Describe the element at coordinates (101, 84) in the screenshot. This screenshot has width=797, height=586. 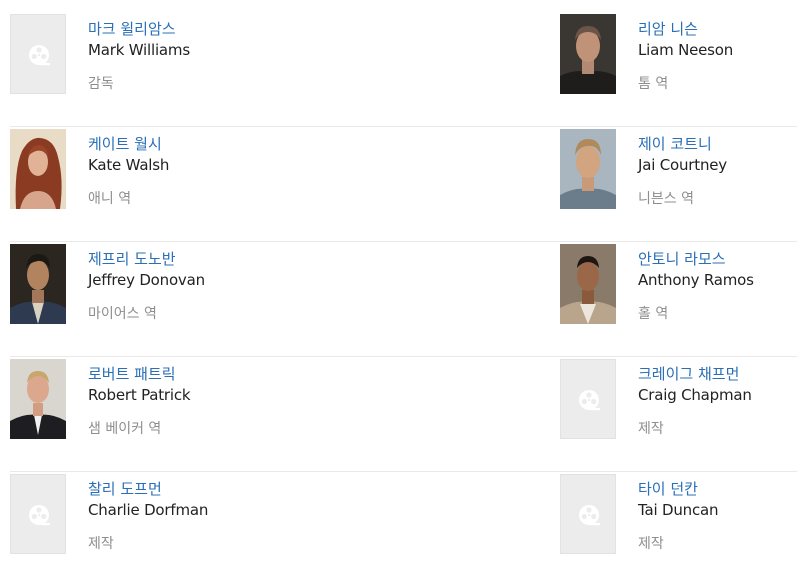
I see `person-role: 감독` at that location.